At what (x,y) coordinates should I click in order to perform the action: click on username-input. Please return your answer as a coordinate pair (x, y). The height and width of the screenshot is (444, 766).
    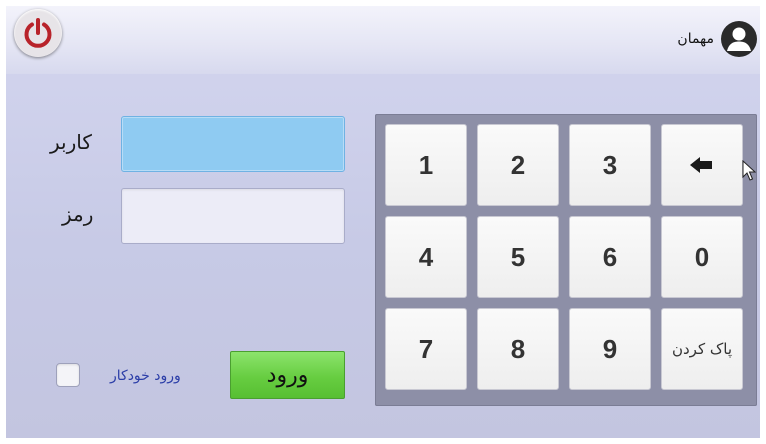
    Looking at the image, I should click on (233, 144).